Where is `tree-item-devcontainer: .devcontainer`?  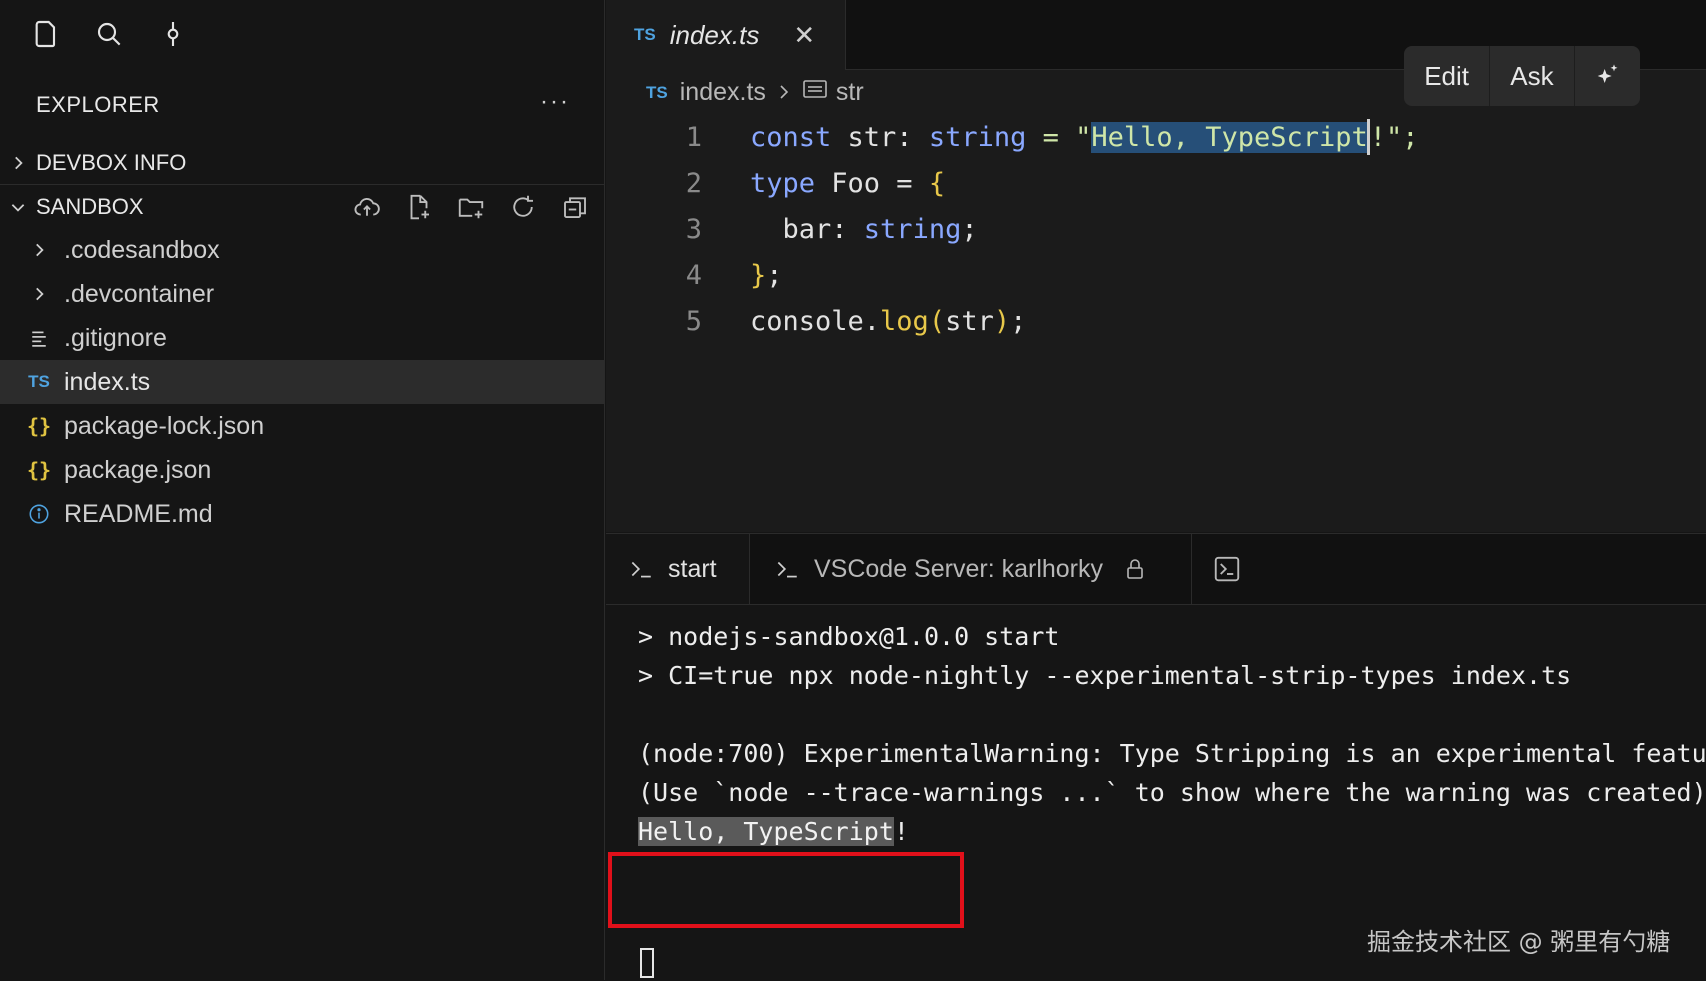
tree-item-devcontainer: .devcontainer is located at coordinates (302, 294).